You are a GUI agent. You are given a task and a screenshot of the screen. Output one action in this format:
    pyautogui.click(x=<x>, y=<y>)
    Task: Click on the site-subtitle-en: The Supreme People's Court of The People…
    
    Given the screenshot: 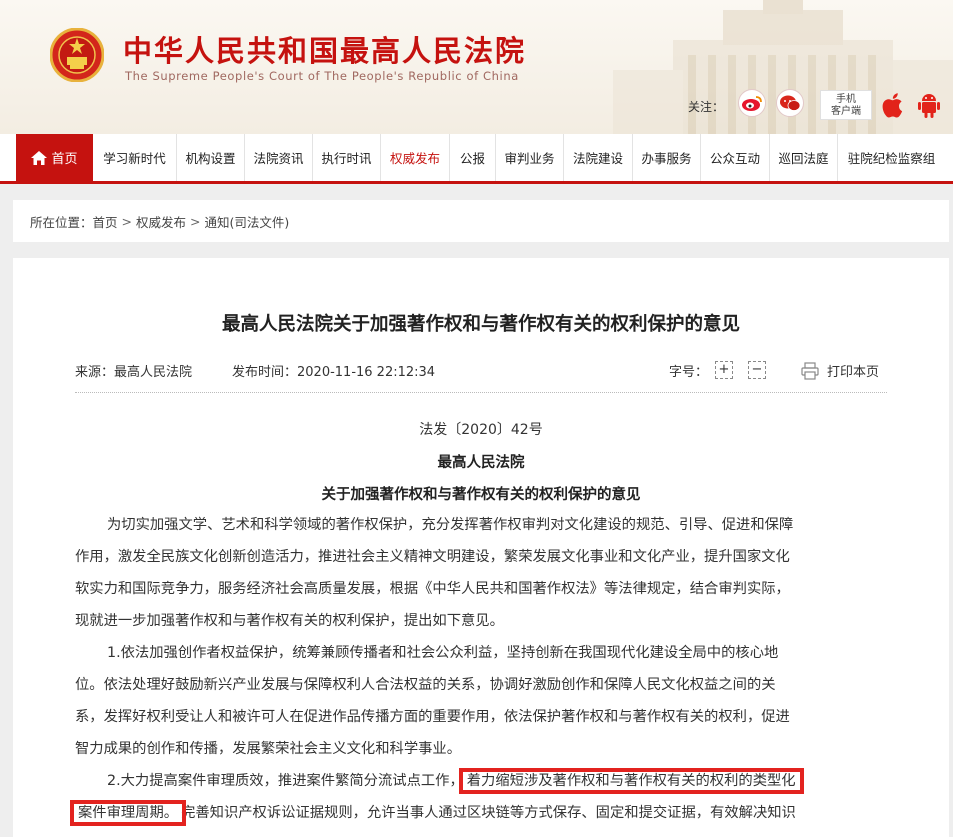 What is the action you would take?
    pyautogui.click(x=322, y=76)
    